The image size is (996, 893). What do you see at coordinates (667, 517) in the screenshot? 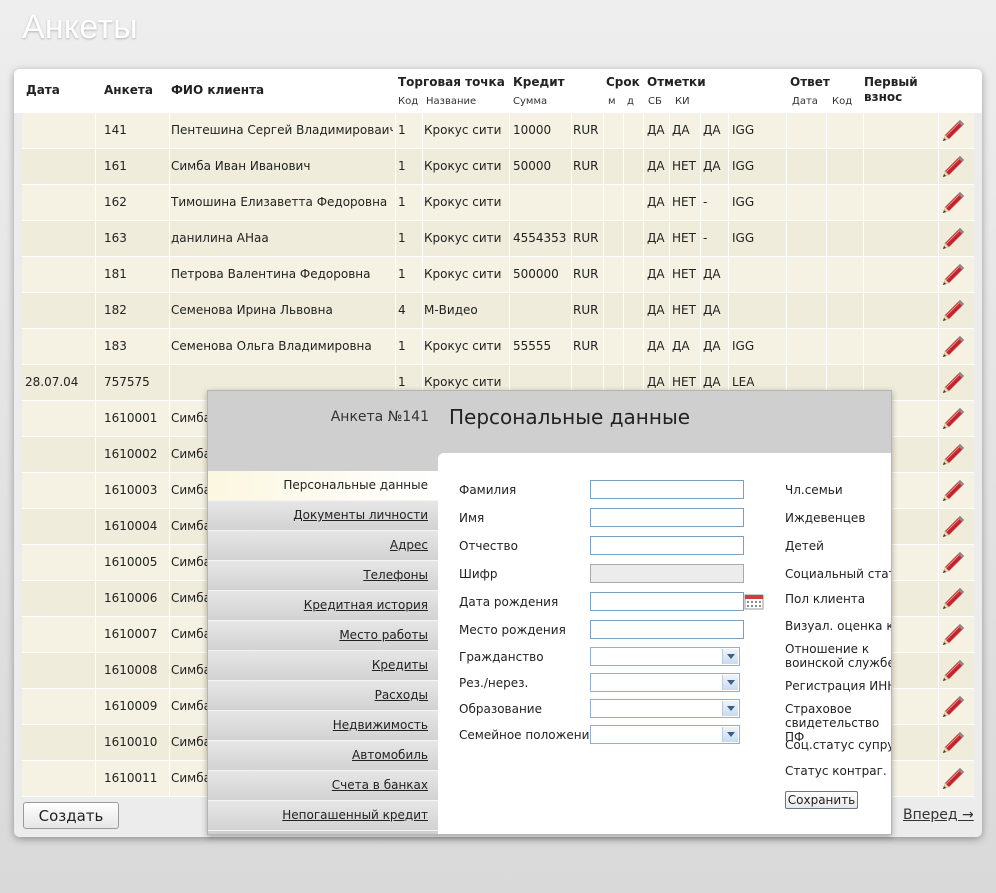
I see `name-field` at bounding box center [667, 517].